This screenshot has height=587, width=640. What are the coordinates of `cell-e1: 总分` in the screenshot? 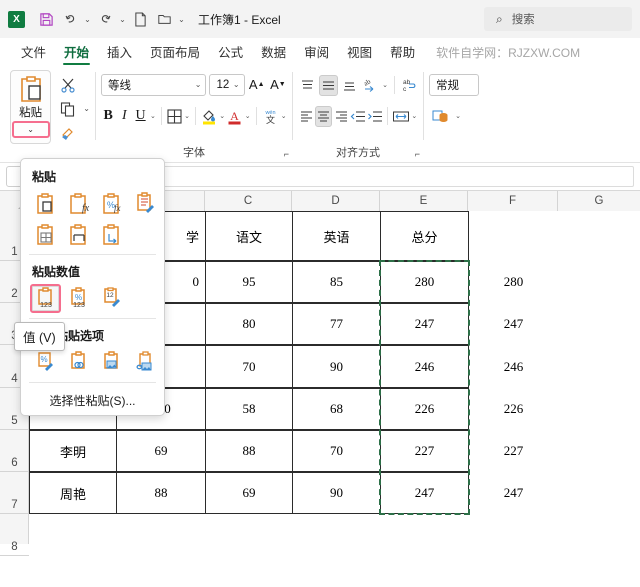 It's located at (424, 236).